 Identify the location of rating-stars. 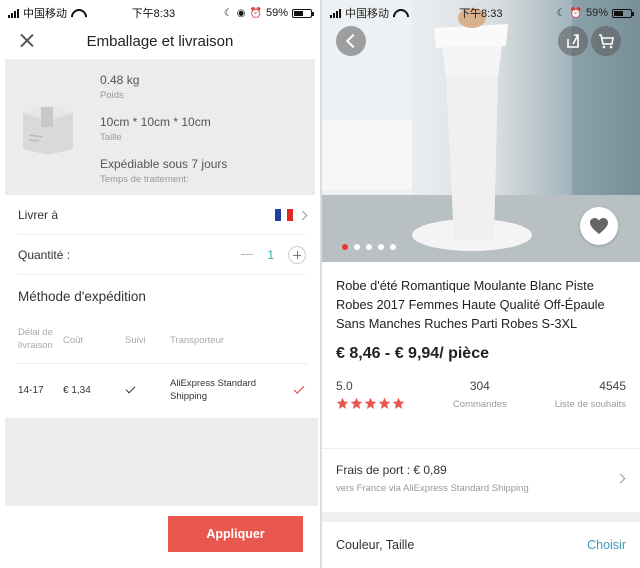
(370, 403).